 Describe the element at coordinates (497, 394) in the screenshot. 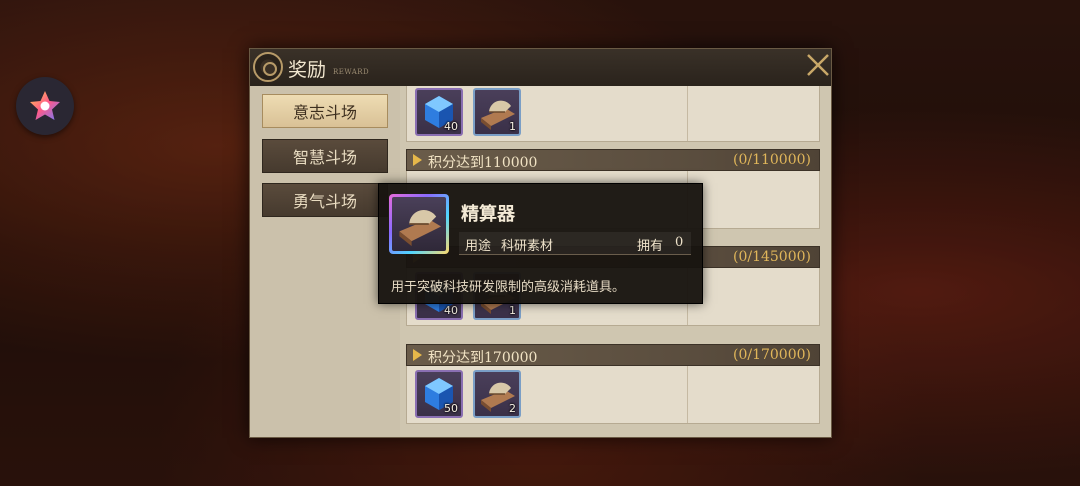

I see `reward-item-abacus: 2` at that location.